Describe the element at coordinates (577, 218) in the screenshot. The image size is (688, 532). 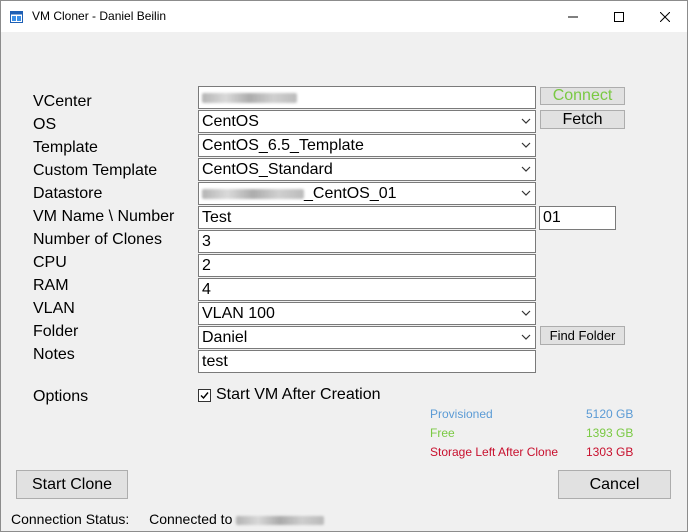
I see `vm-number-input: 01` at that location.